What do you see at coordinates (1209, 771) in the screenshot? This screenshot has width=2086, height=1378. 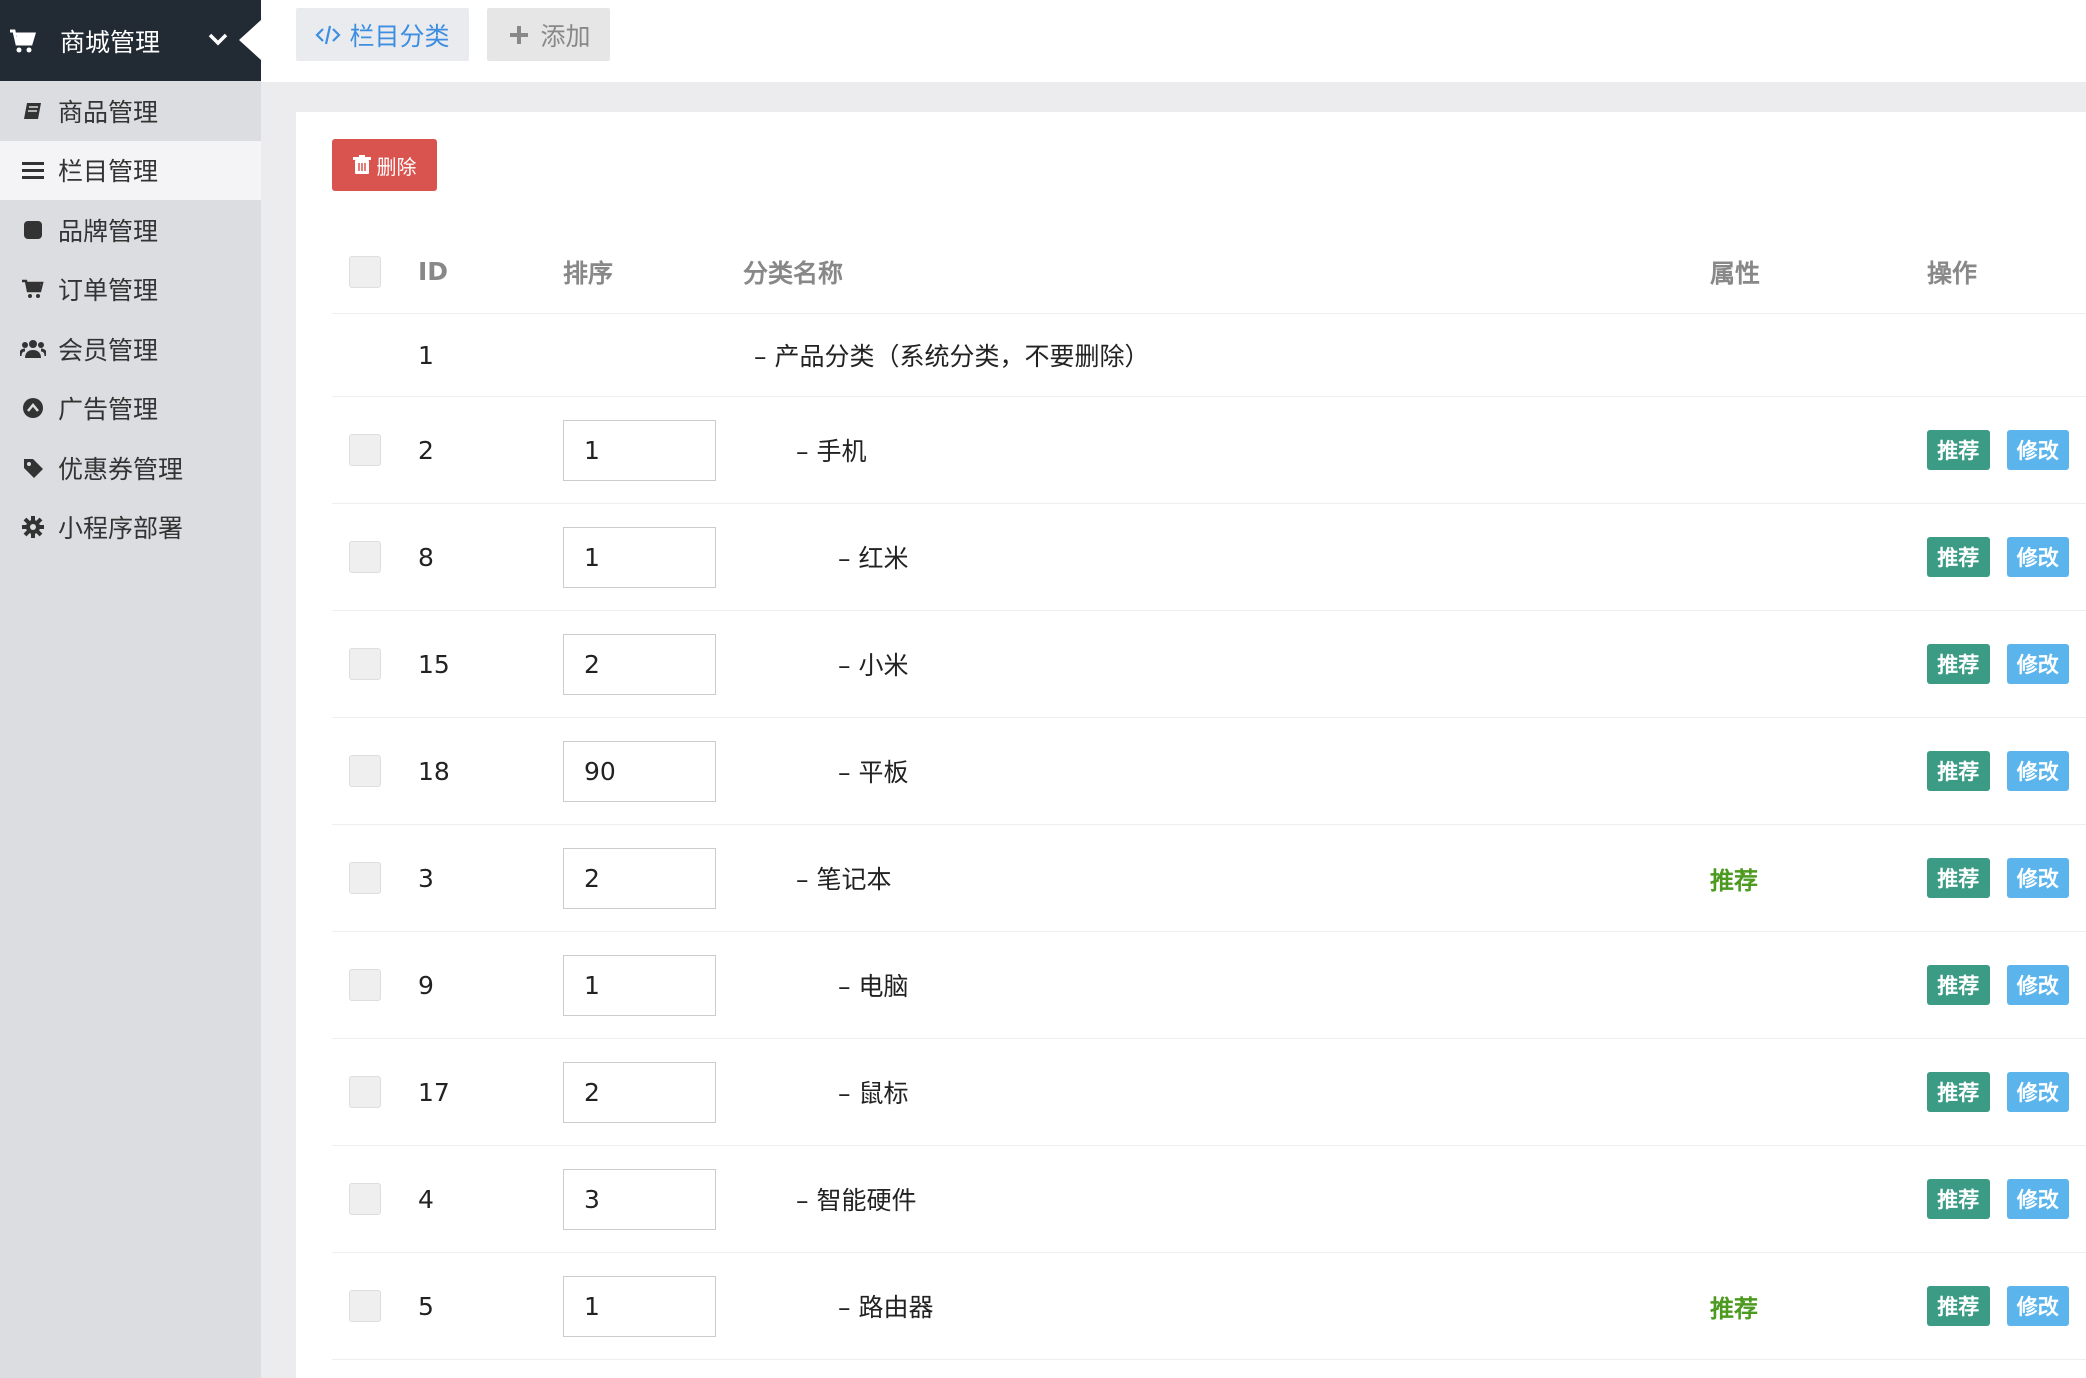 I see `table-row: 18 – 平板 推荐修改` at bounding box center [1209, 771].